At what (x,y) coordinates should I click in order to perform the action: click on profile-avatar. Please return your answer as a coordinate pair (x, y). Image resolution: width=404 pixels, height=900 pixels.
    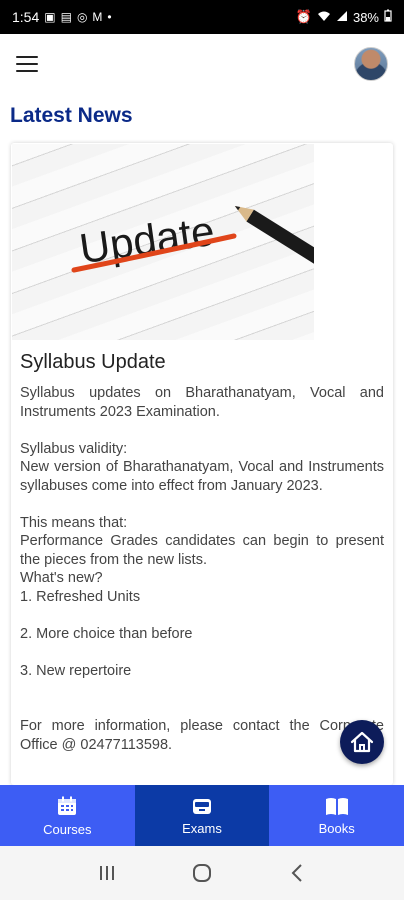
    Looking at the image, I should click on (371, 64).